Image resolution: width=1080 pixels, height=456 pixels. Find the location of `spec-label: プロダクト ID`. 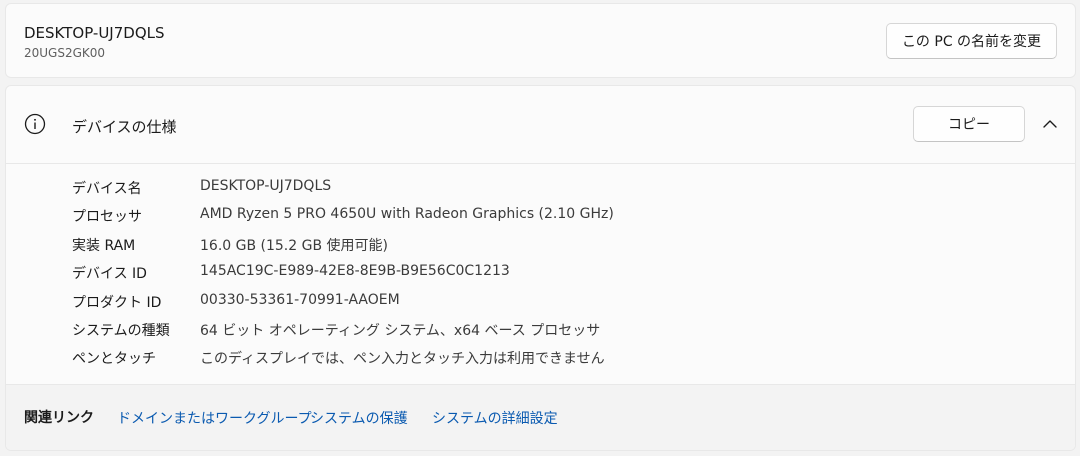

spec-label: プロダクト ID is located at coordinates (117, 303).